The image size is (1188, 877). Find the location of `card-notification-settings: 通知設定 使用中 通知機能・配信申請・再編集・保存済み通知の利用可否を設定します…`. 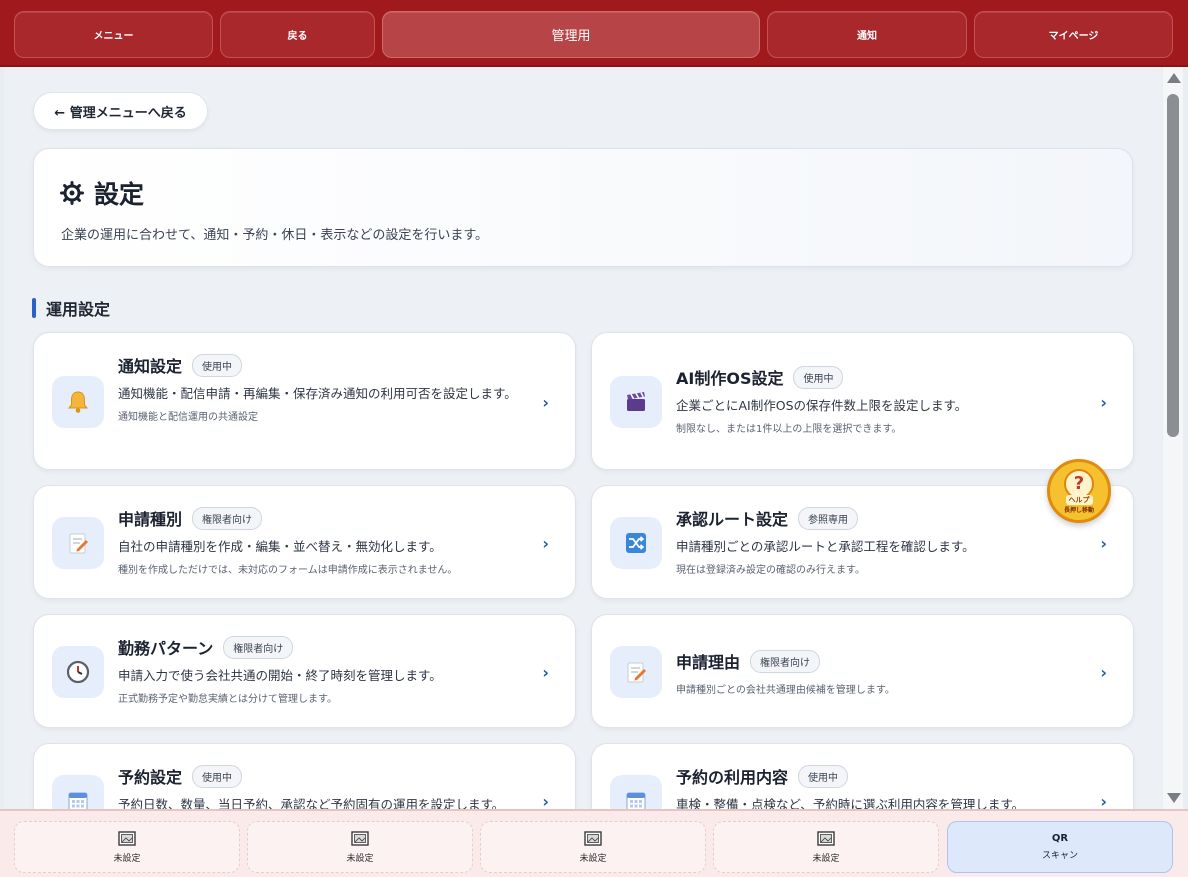

card-notification-settings: 通知設定 使用中 通知機能・配信申請・再編集・保存済み通知の利用可否を設定します… is located at coordinates (304, 401).